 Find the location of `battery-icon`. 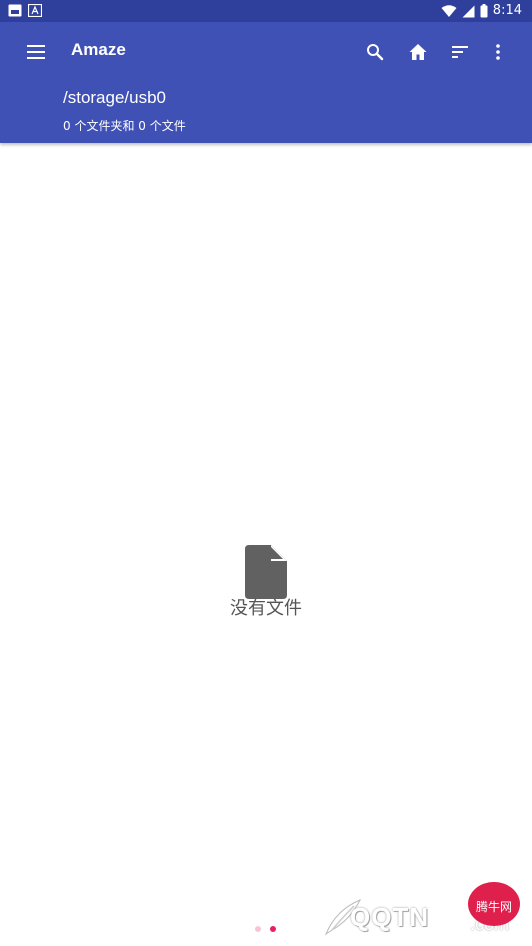

battery-icon is located at coordinates (484, 11).